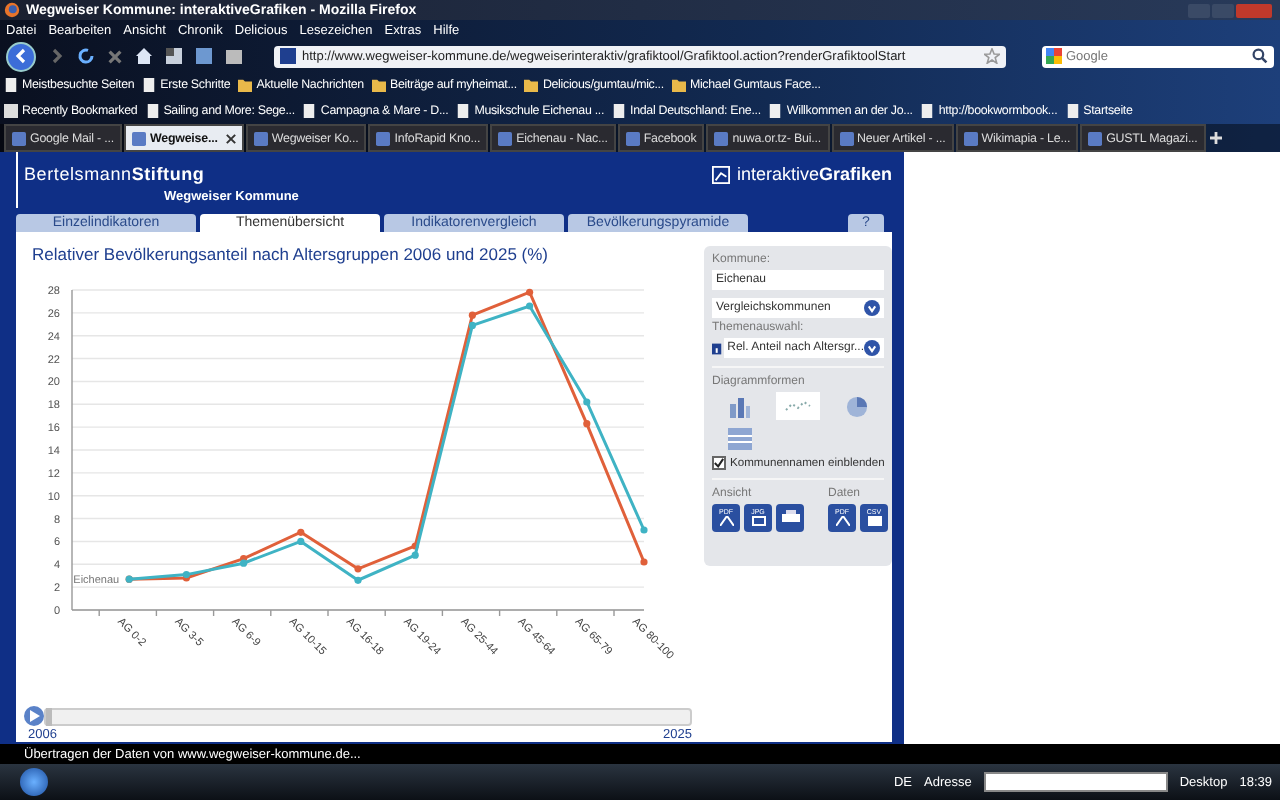  What do you see at coordinates (1260, 56) in the screenshot?
I see `search-icon` at bounding box center [1260, 56].